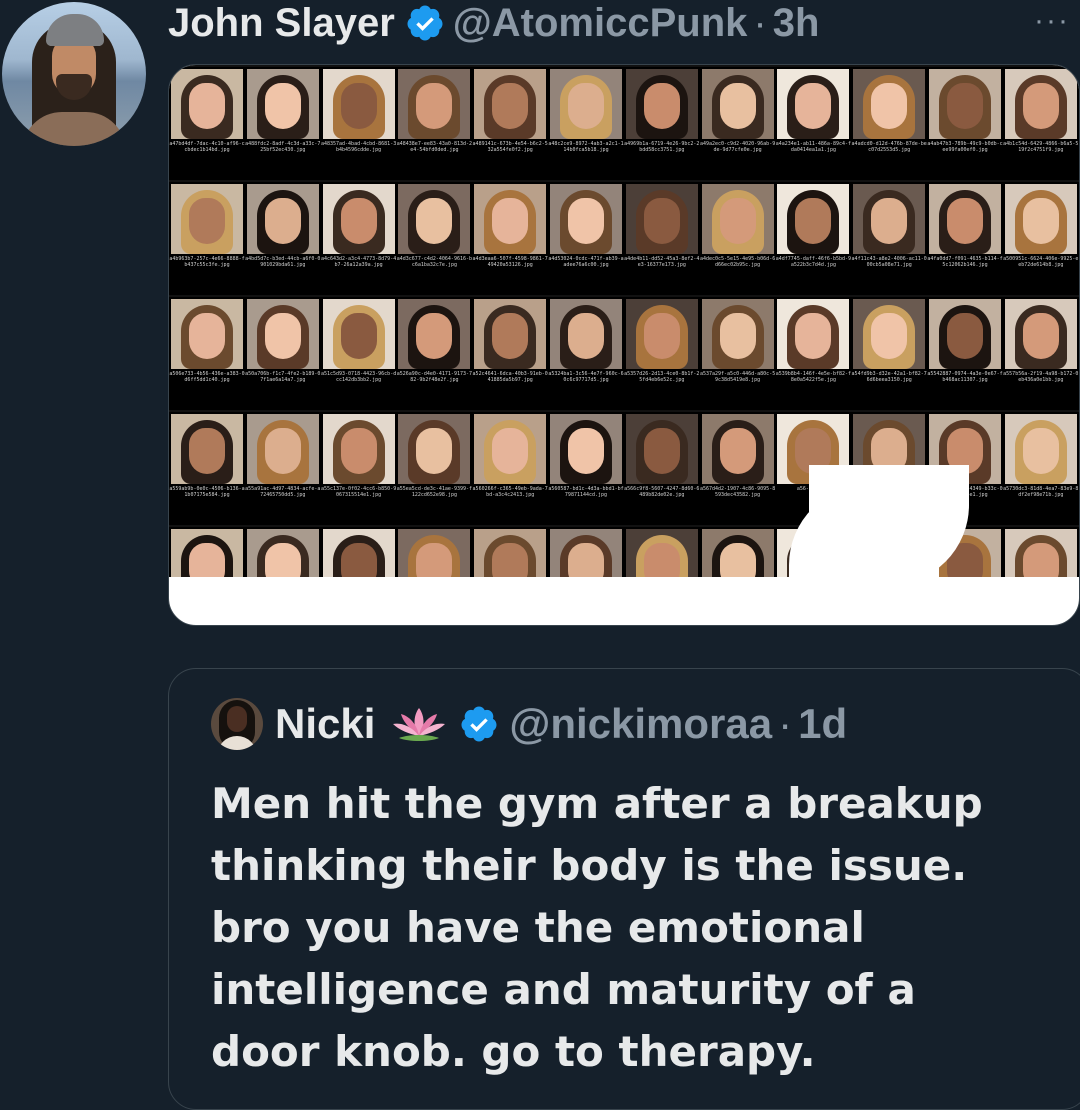 Image resolution: width=1080 pixels, height=1110 pixels. What do you see at coordinates (889, 238) in the screenshot?
I see `photo-thumbnail: a4f11c43-a8e2-4006-ac11-000cb5a08e71.jpg` at bounding box center [889, 238].